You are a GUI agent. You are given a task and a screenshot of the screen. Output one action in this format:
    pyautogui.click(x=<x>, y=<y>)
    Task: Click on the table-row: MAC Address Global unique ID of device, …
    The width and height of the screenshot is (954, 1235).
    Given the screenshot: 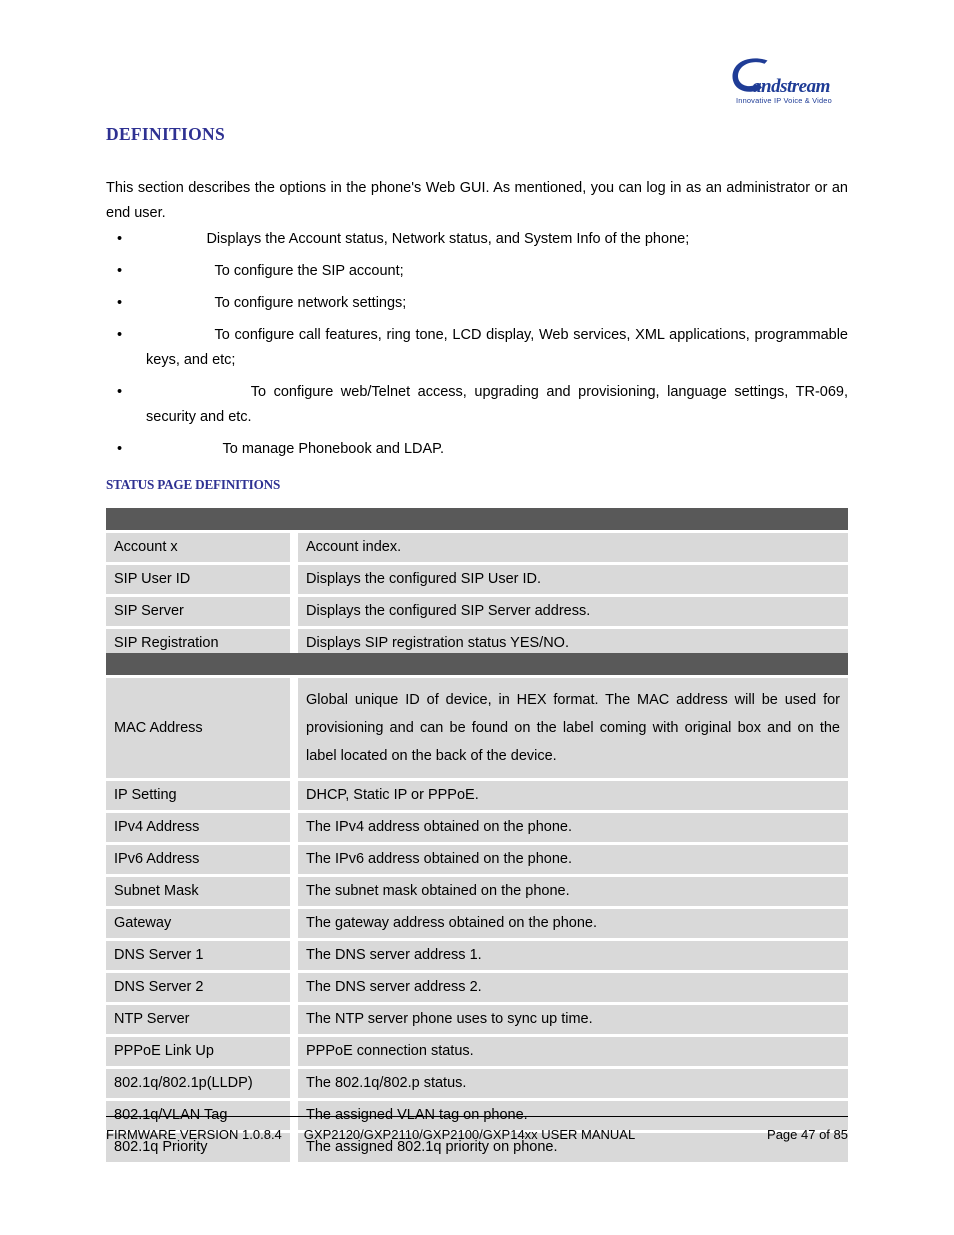 What is the action you would take?
    pyautogui.click(x=477, y=728)
    